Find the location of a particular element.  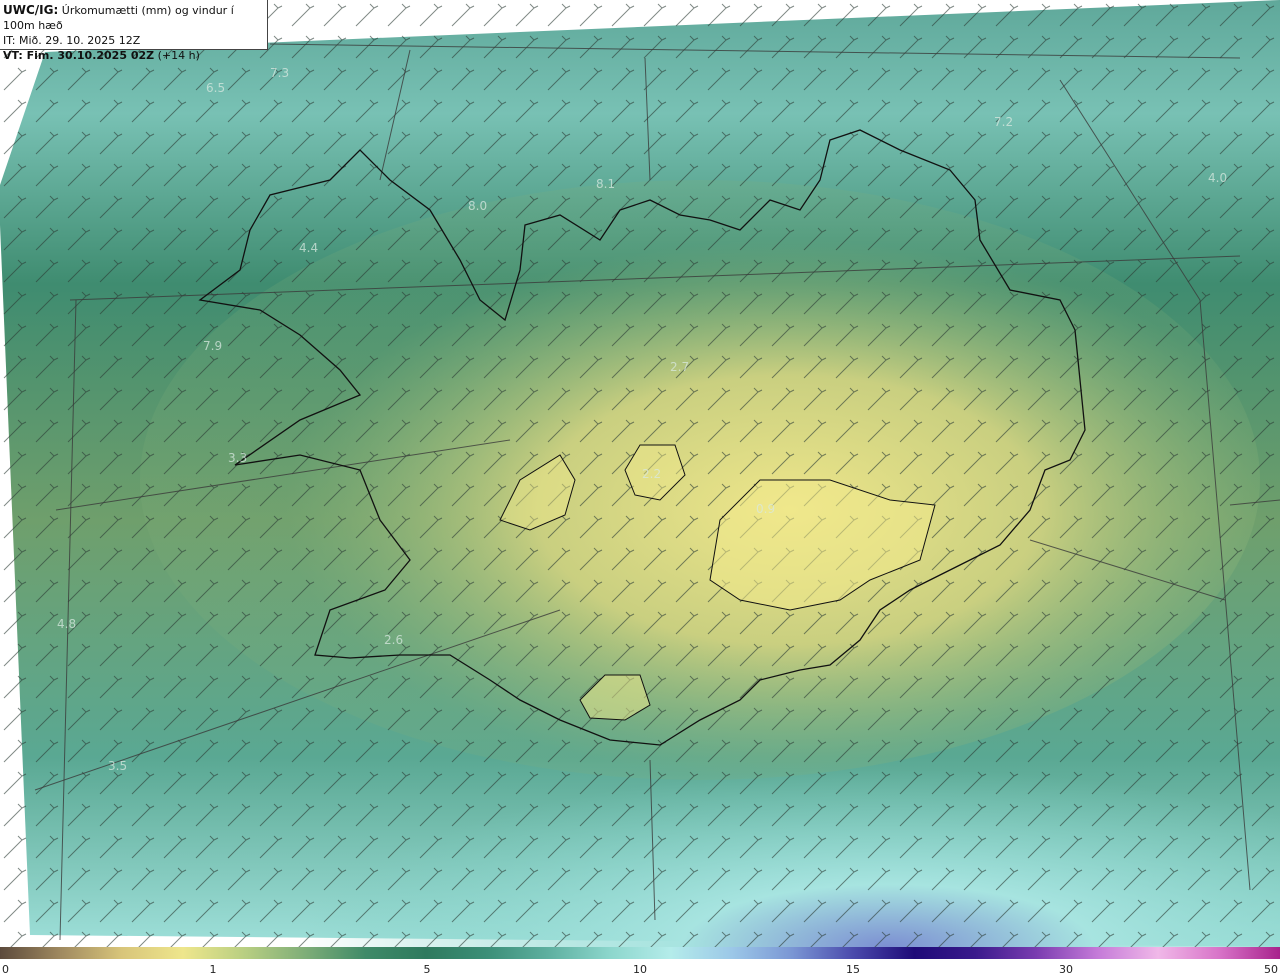

value-label: 7.9 is located at coordinates (212, 346).